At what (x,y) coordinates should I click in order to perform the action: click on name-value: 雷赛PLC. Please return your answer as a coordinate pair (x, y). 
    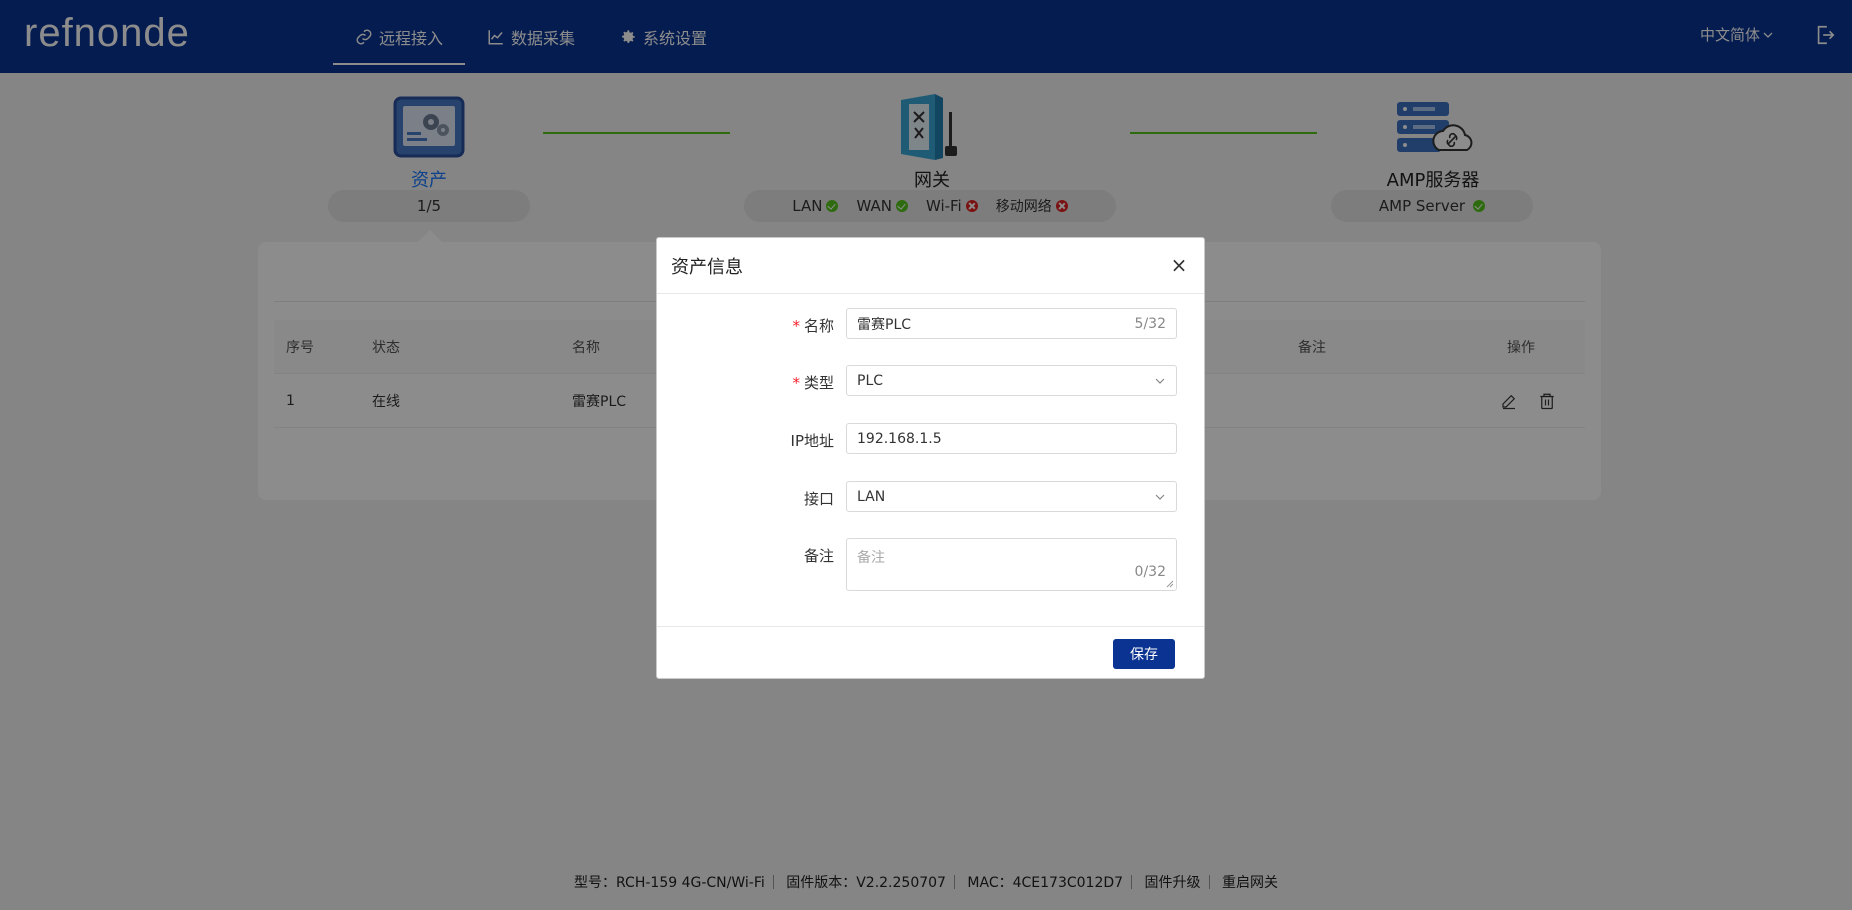
    Looking at the image, I should click on (884, 324).